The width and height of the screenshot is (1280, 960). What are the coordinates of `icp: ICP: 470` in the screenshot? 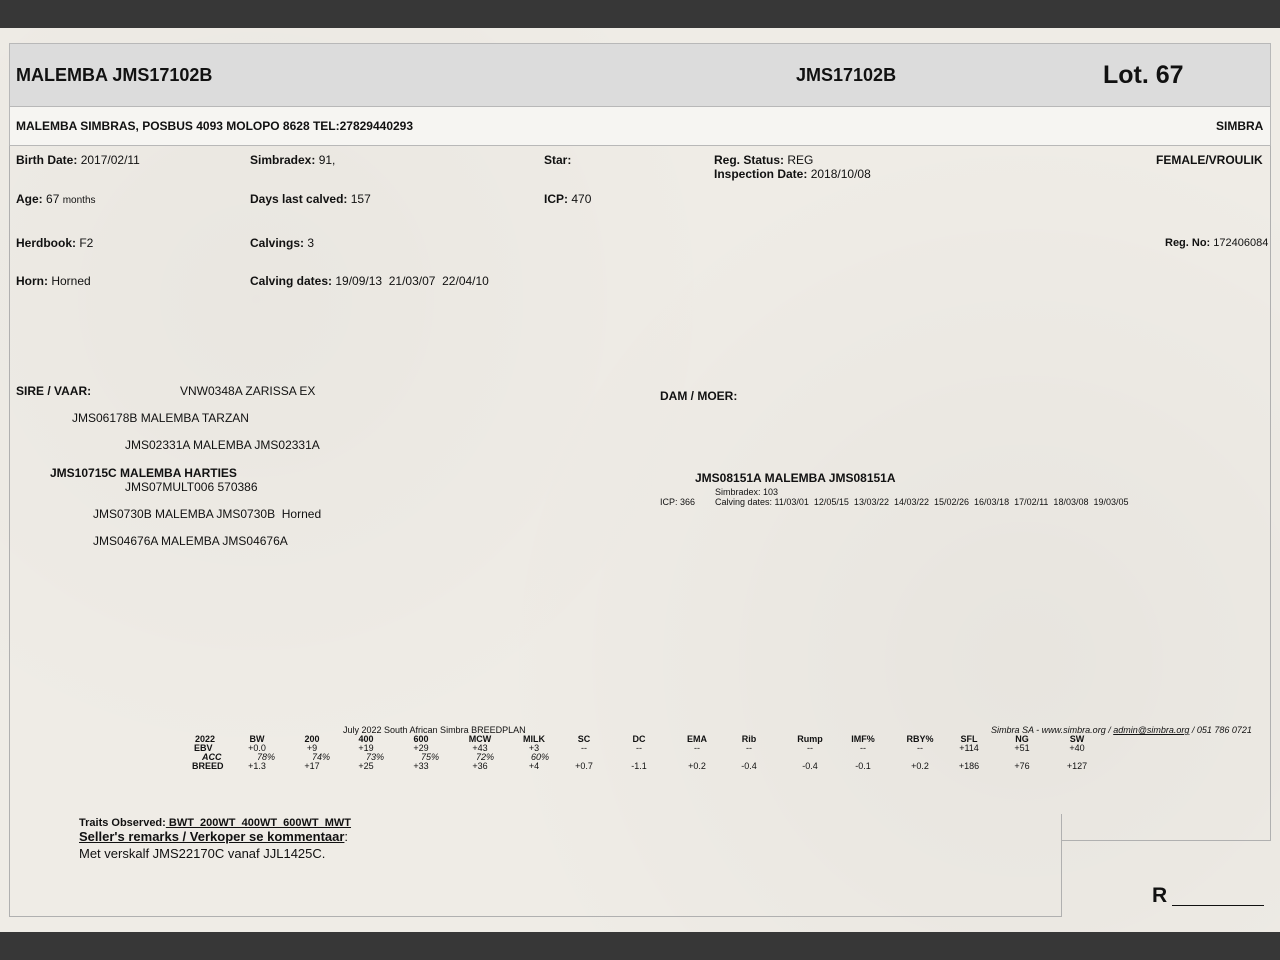 It's located at (567, 199).